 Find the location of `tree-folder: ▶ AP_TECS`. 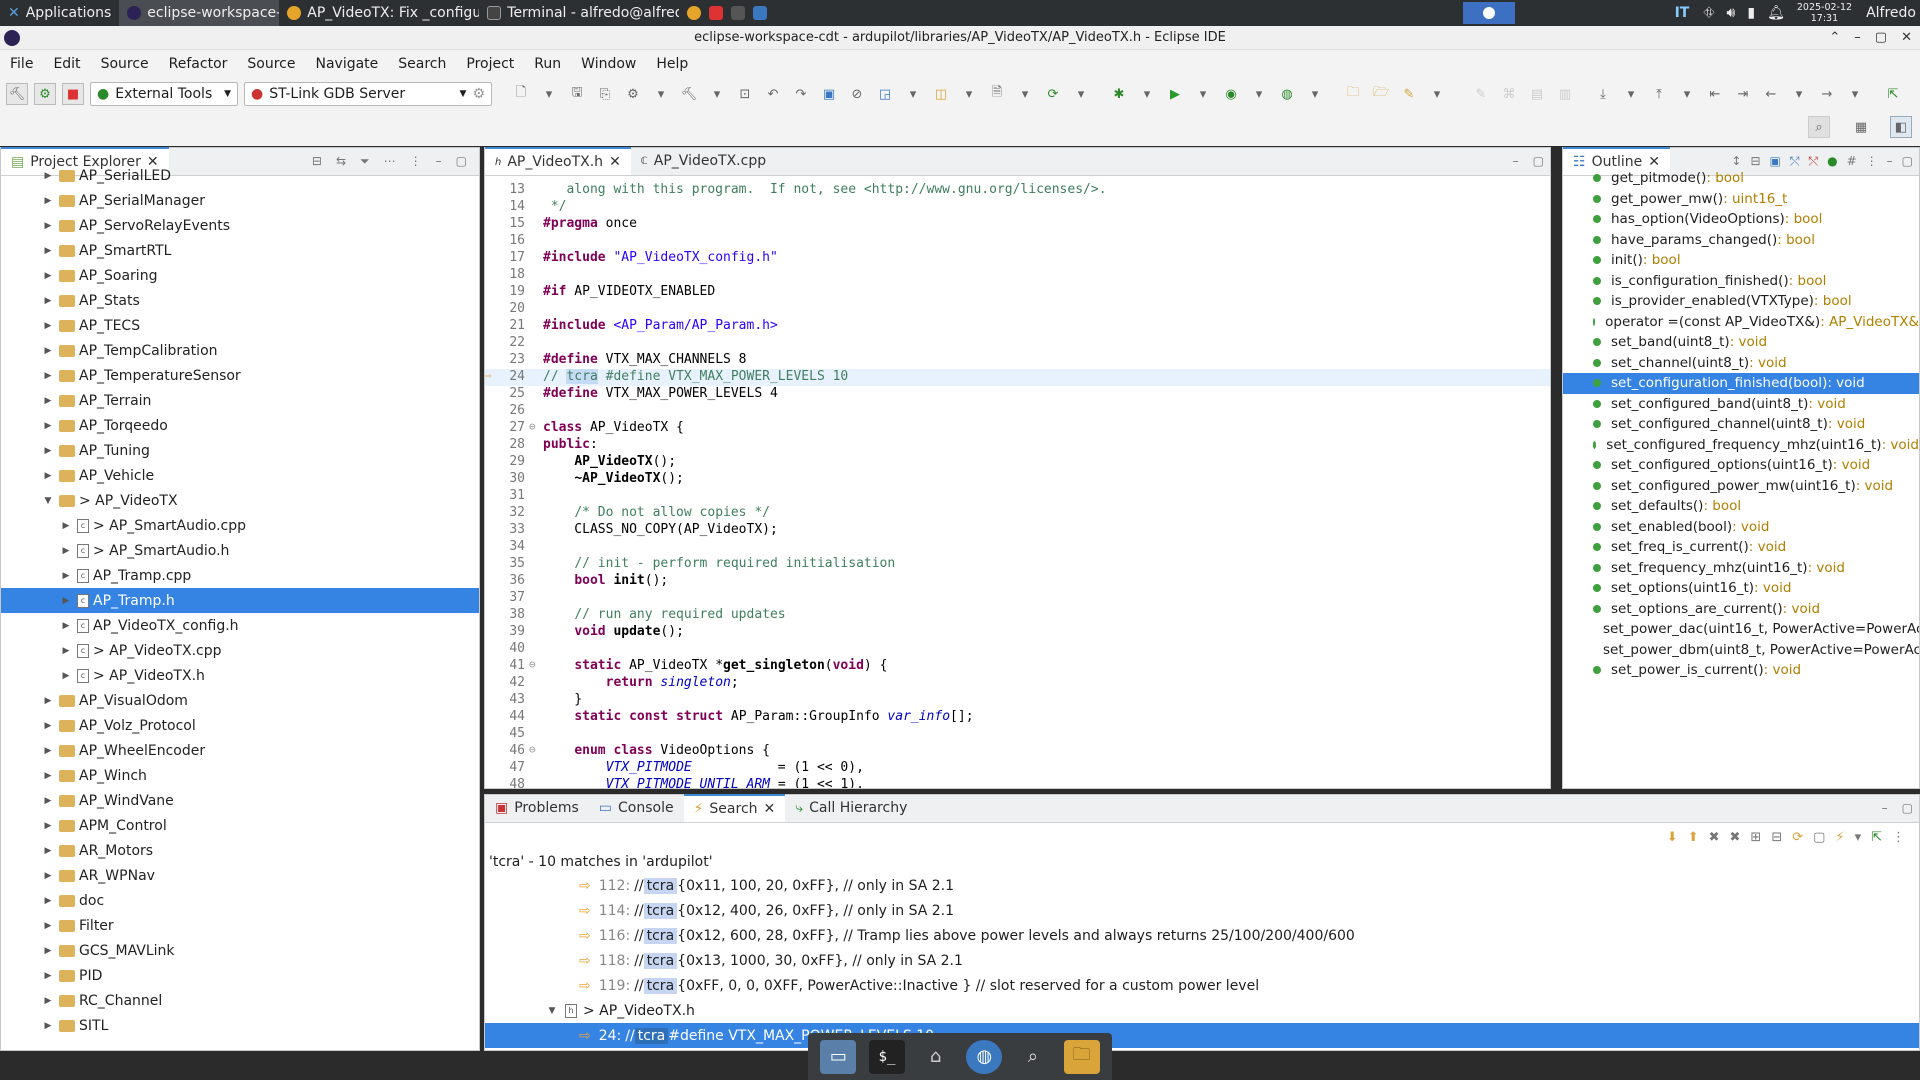

tree-folder: ▶ AP_TECS is located at coordinates (240, 325).